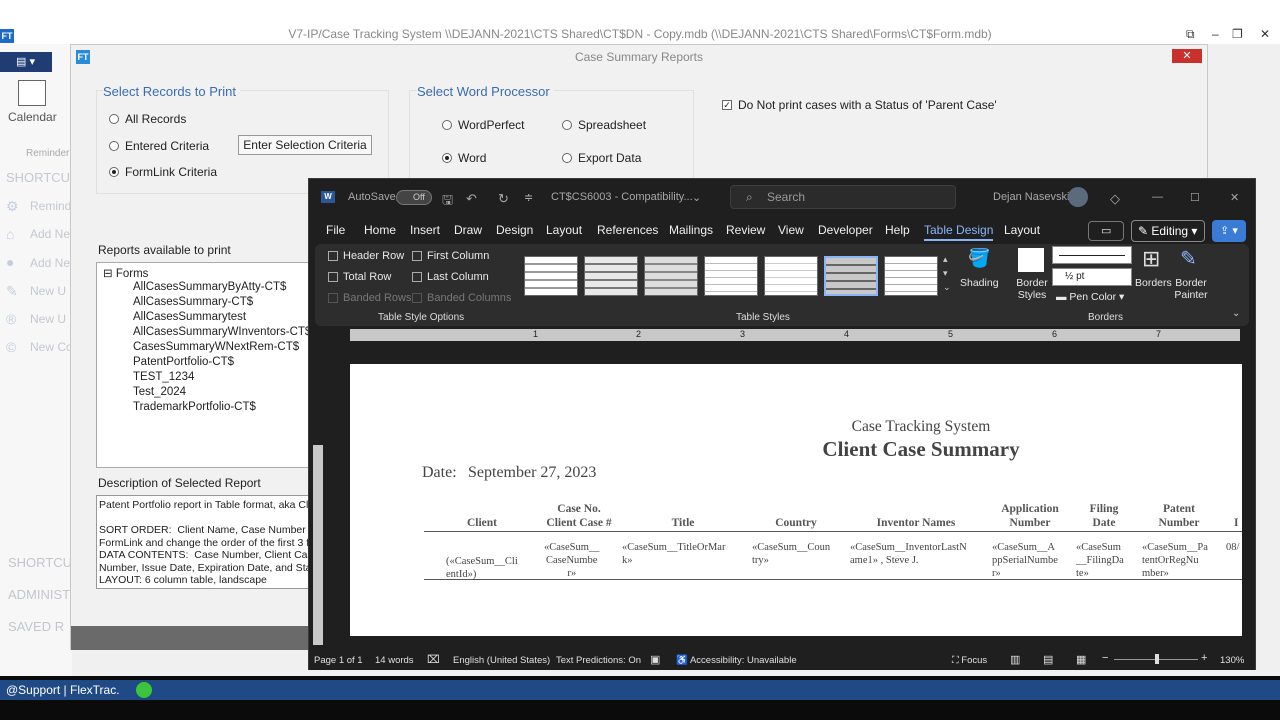  What do you see at coordinates (1191, 289) in the screenshot?
I see `border-painter-button: Border Painter` at bounding box center [1191, 289].